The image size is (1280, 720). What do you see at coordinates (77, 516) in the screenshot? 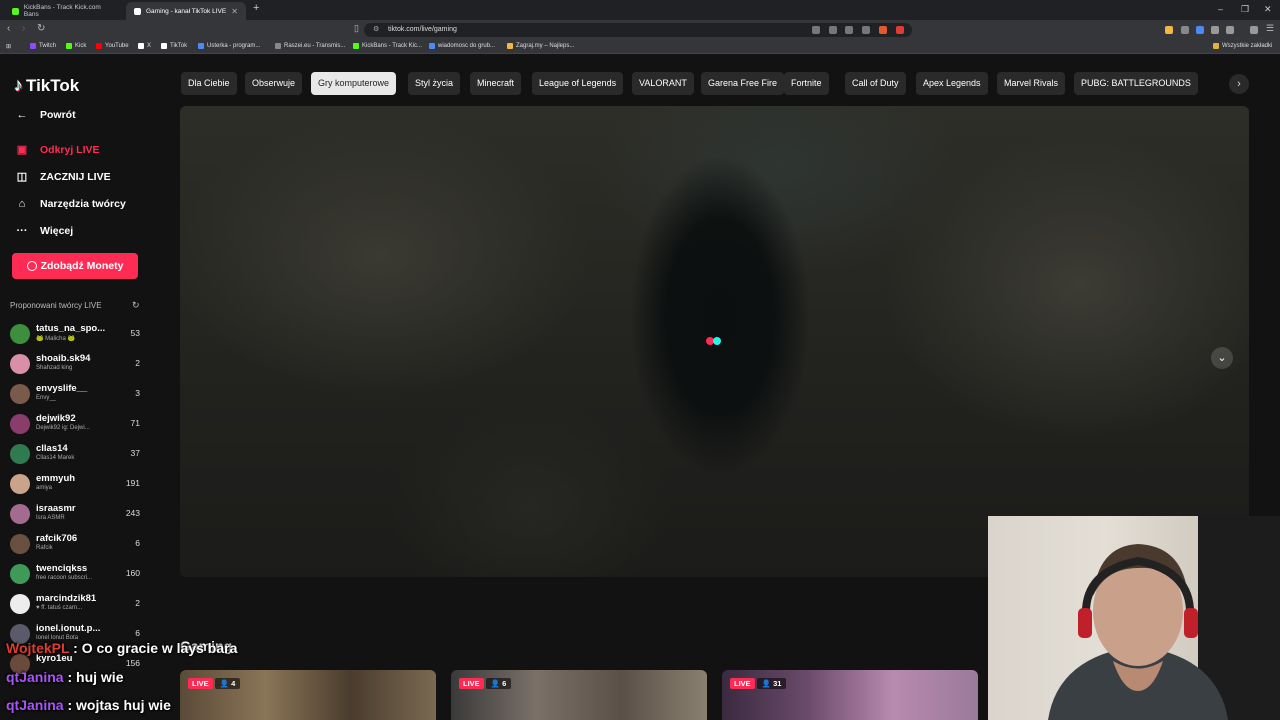
I see `creator-item: israasmr Isra ASMR 243` at bounding box center [77, 516].